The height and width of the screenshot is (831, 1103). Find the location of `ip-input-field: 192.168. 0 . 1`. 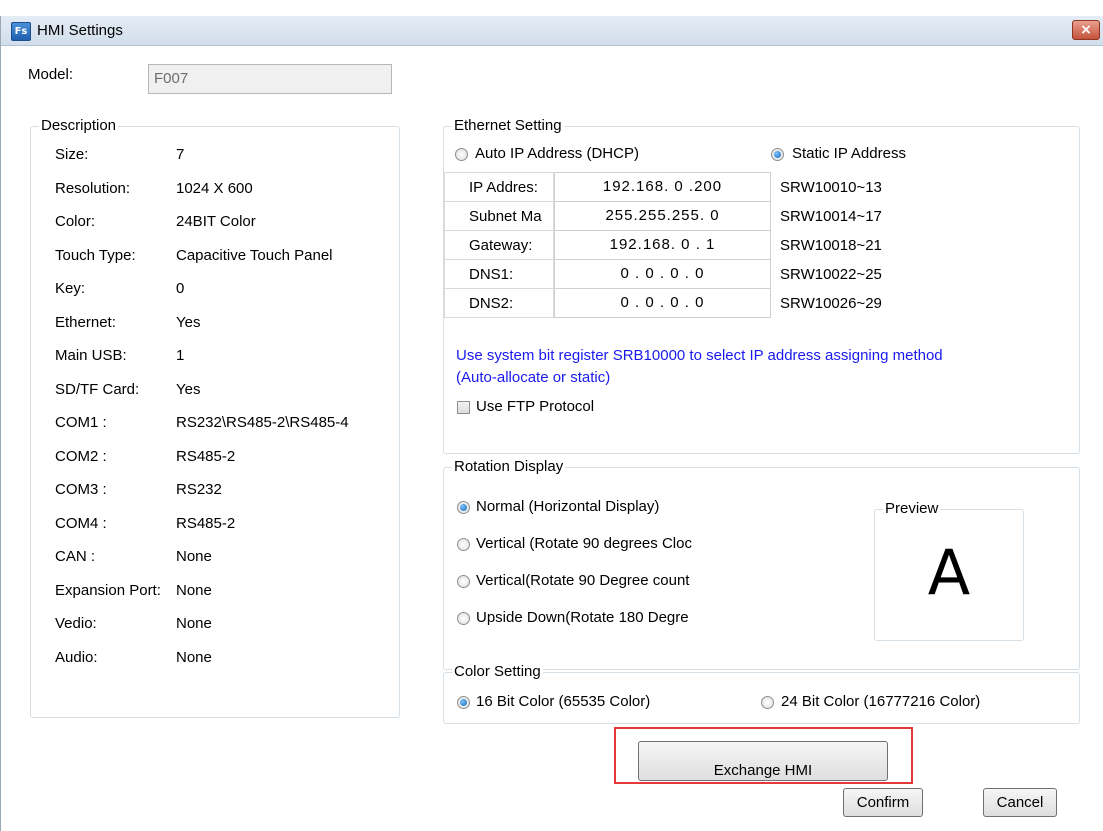

ip-input-field: 192.168. 0 . 1 is located at coordinates (662, 245).